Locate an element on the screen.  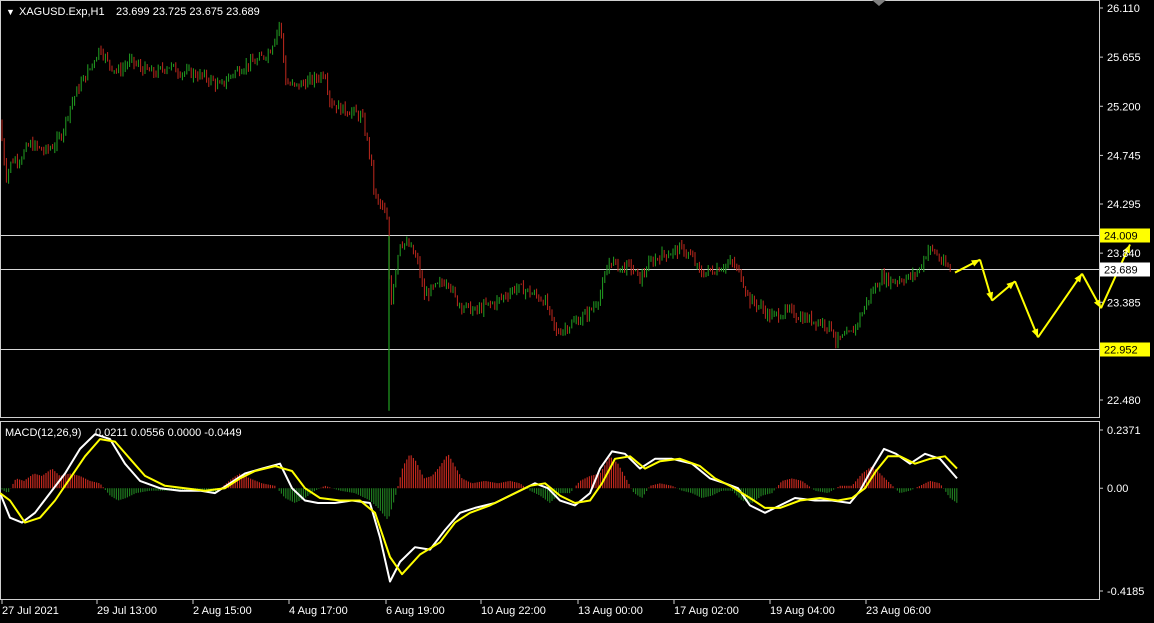
time-tick-label: 13 Aug 00:00 is located at coordinates (610, 611).